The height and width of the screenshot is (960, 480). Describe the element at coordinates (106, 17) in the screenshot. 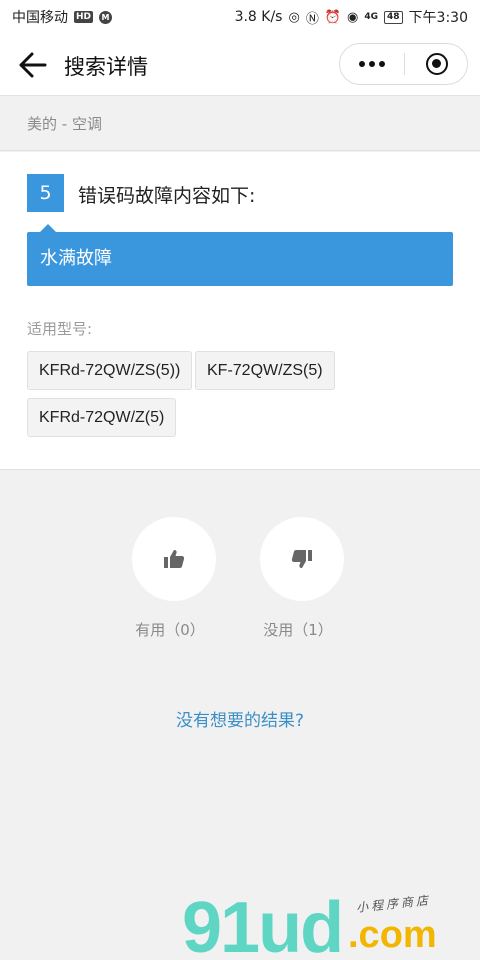

I see `notification-icon: M` at that location.